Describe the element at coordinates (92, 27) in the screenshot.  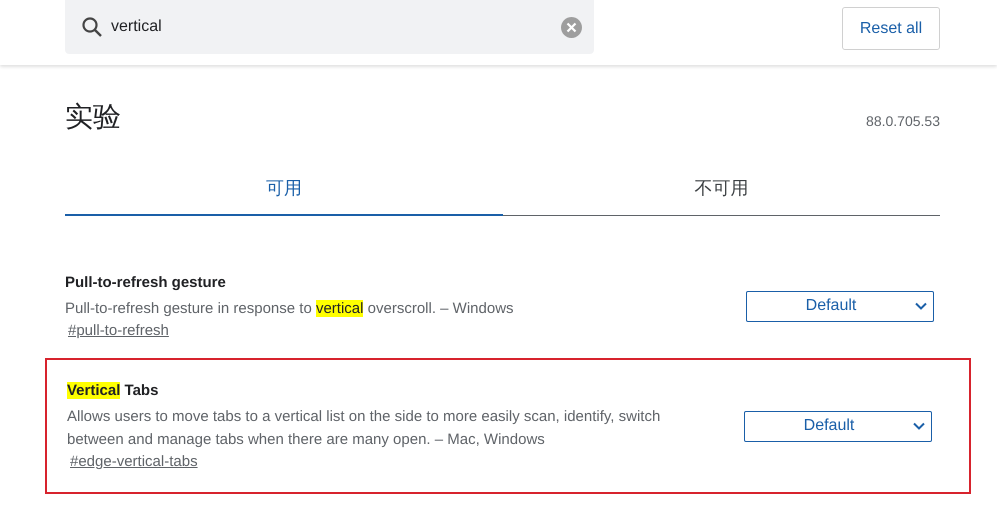
I see `search-icon` at that location.